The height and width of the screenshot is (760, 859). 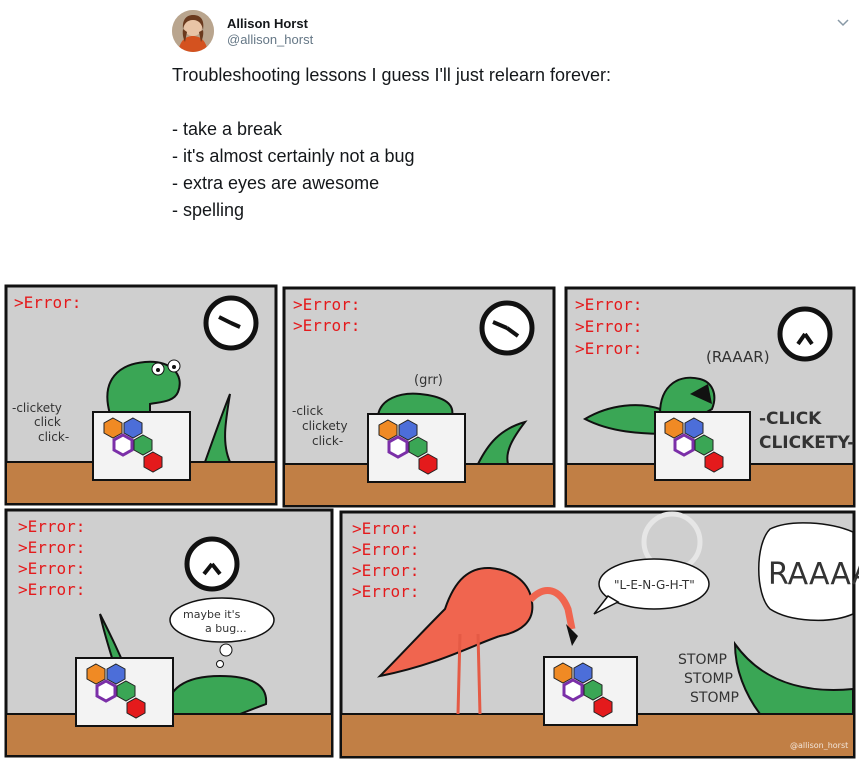 What do you see at coordinates (738, 357) in the screenshot?
I see `roar-text: (RAAAR)` at bounding box center [738, 357].